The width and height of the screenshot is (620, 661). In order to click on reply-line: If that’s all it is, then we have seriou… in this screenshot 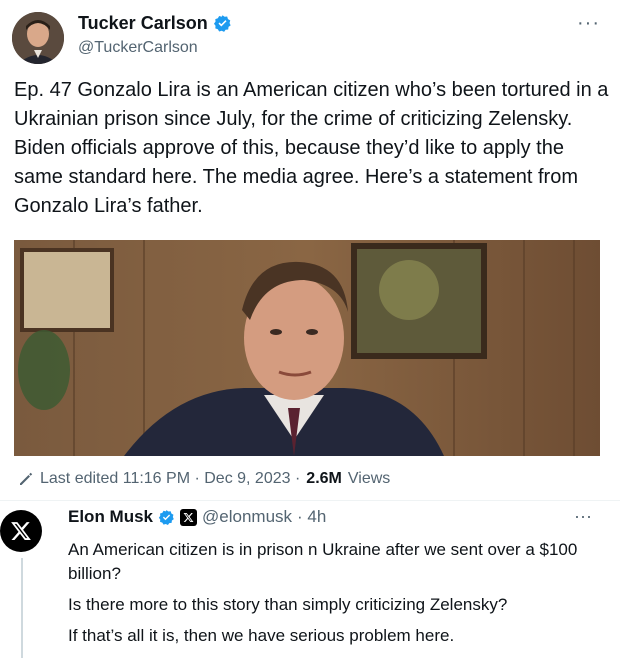, I will do `click(261, 635)`.